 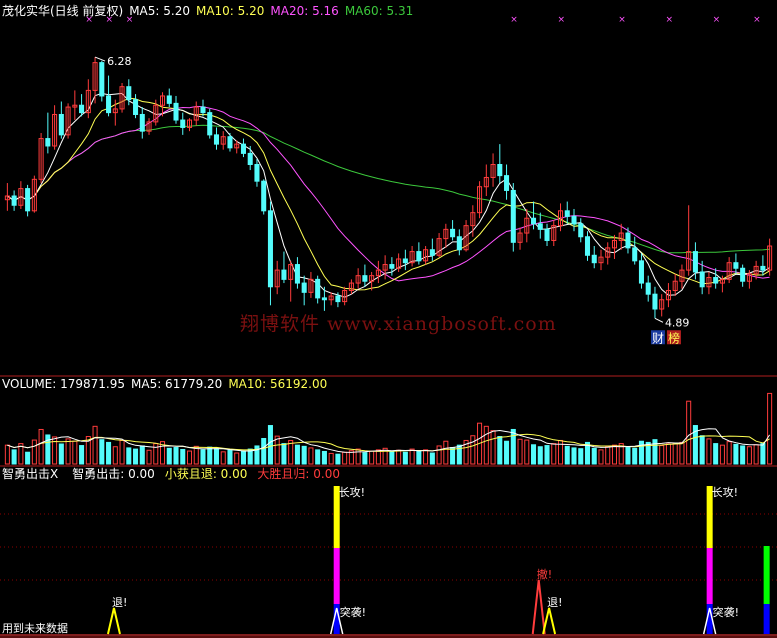 What do you see at coordinates (538, 607) in the screenshot?
I see `signal-triangle` at bounding box center [538, 607].